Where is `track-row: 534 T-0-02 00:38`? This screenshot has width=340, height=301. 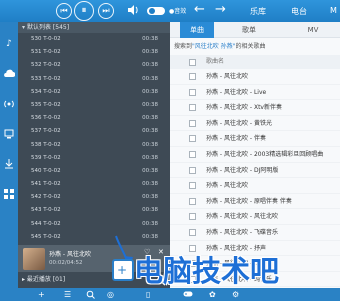 track-row: 534 T-0-02 00:38 is located at coordinates (94, 92).